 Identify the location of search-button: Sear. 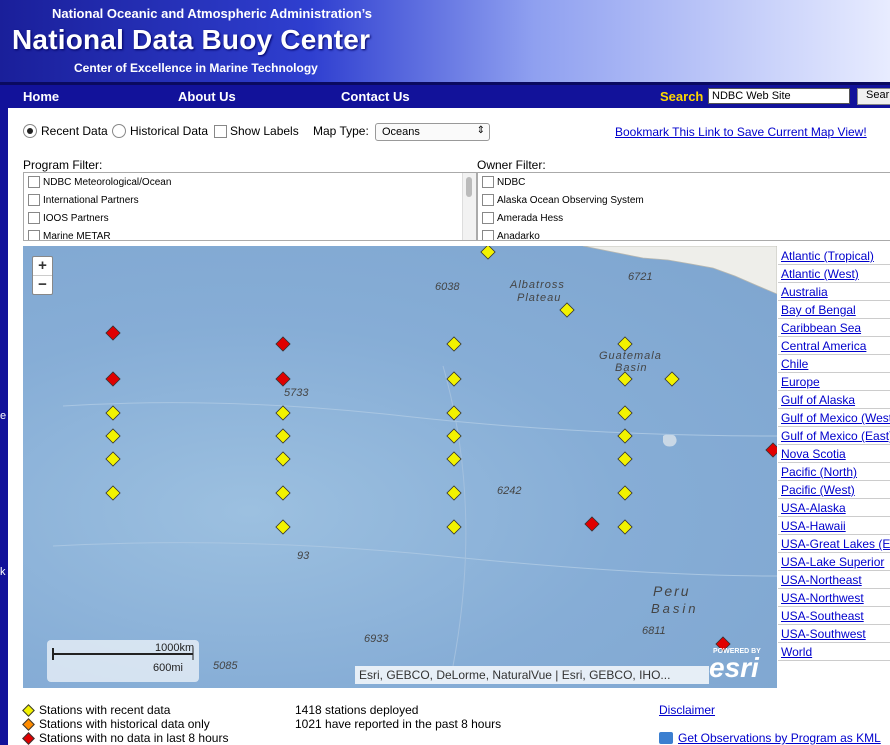
(873, 96).